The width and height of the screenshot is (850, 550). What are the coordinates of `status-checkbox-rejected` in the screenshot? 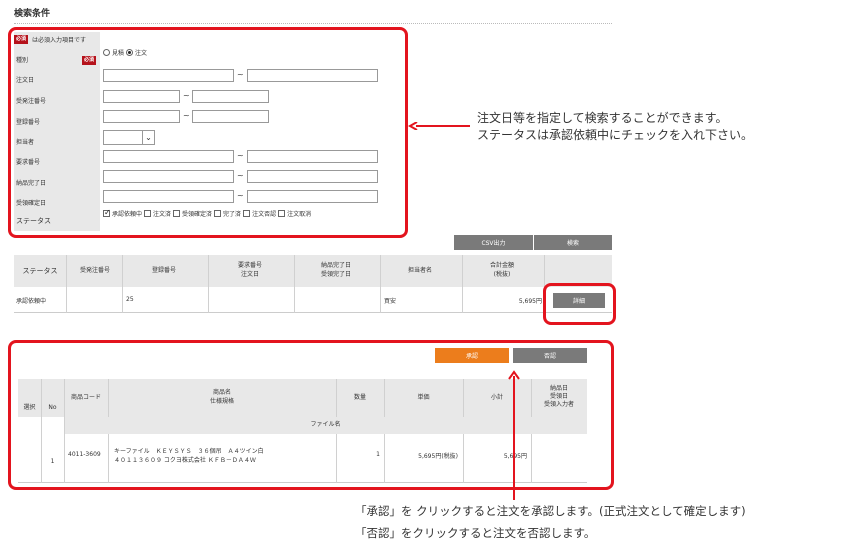 It's located at (247, 213).